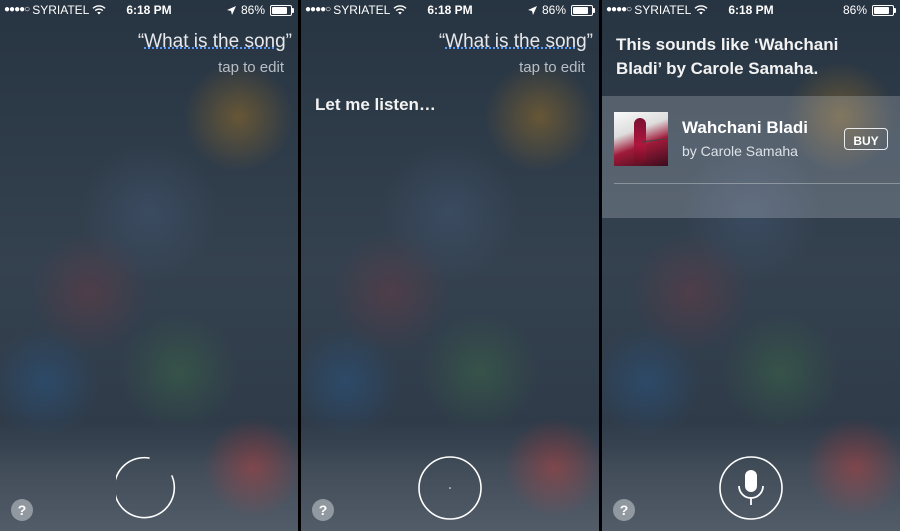  Describe the element at coordinates (745, 127) in the screenshot. I see `song-title: Wahchani Bladi` at that location.